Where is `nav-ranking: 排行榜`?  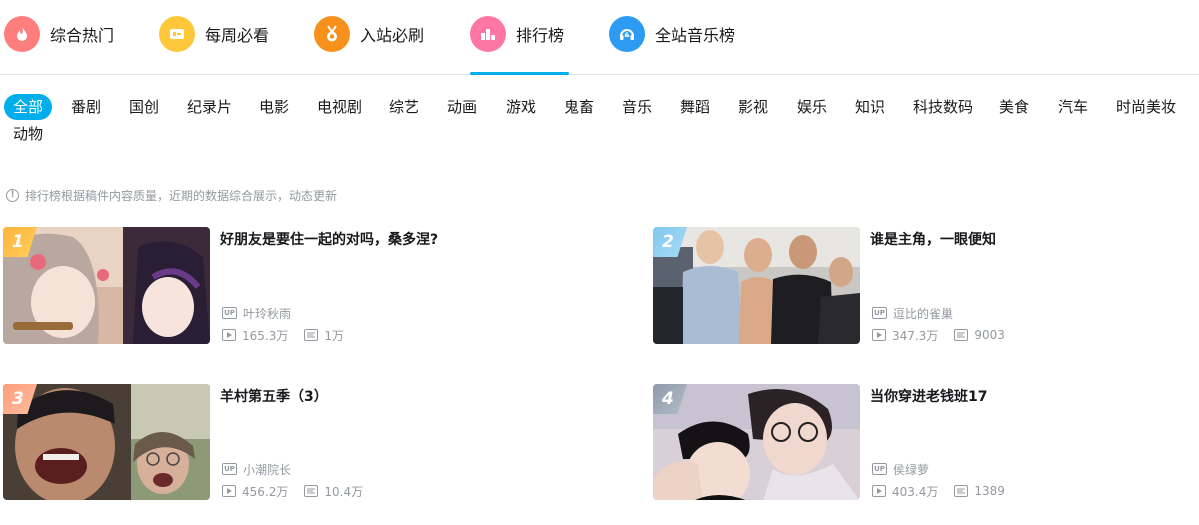
nav-ranking: 排行榜 is located at coordinates (517, 34).